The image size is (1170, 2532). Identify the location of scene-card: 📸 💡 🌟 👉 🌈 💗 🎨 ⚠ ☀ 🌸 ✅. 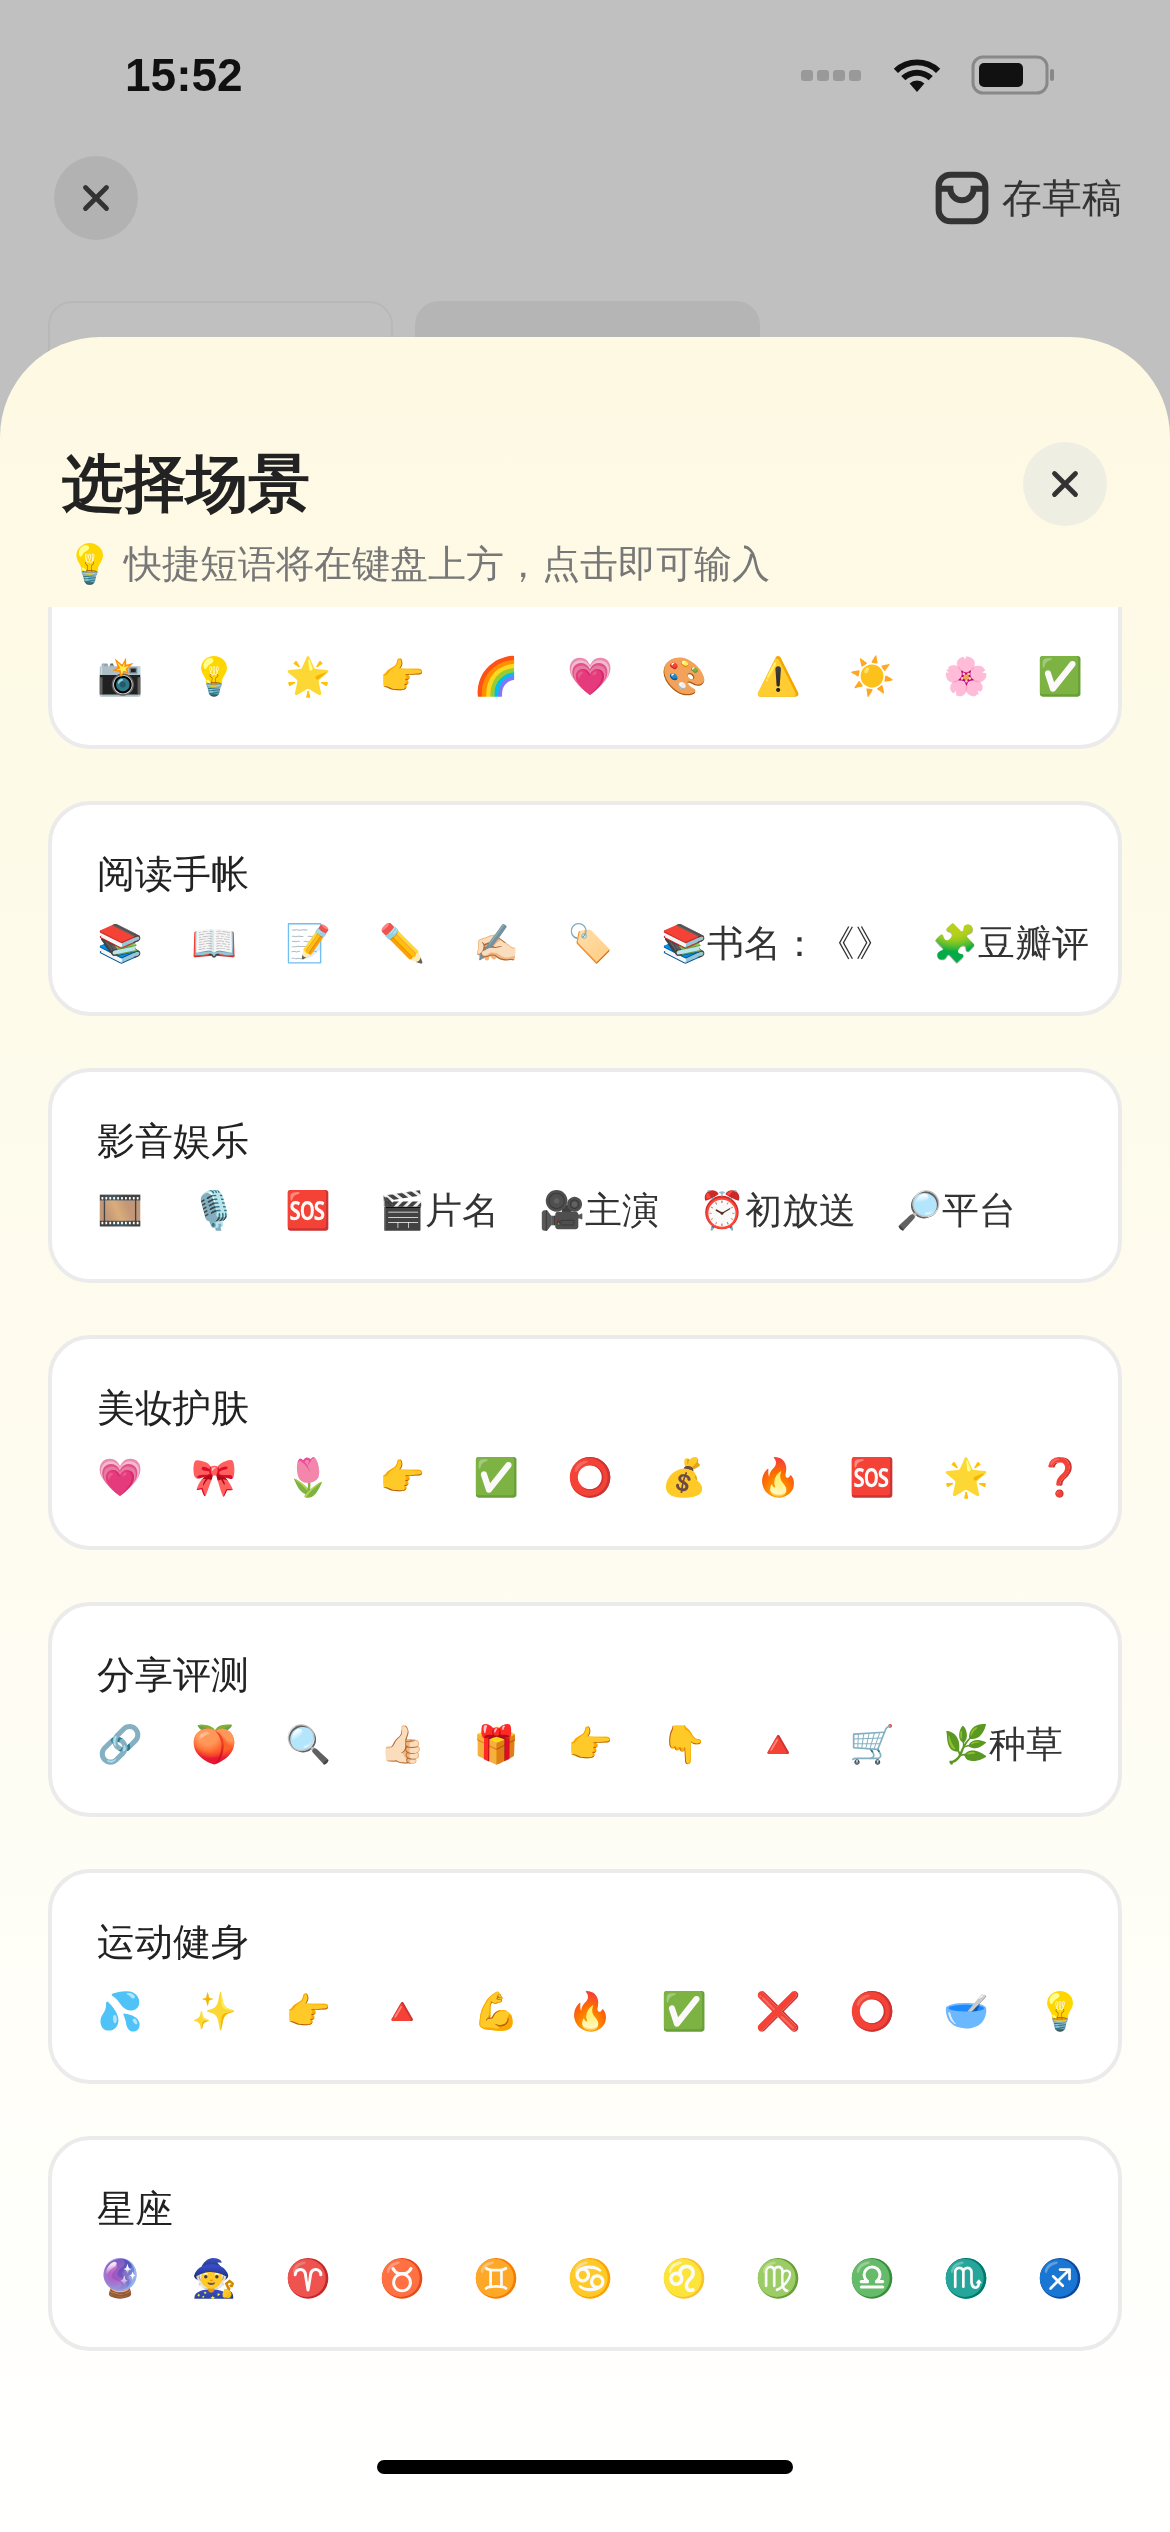
(585, 678).